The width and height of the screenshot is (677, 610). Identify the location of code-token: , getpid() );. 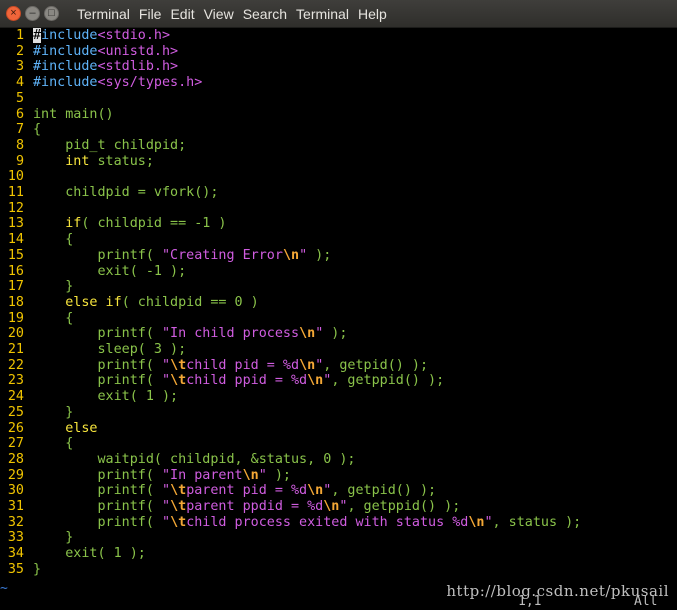
(384, 491).